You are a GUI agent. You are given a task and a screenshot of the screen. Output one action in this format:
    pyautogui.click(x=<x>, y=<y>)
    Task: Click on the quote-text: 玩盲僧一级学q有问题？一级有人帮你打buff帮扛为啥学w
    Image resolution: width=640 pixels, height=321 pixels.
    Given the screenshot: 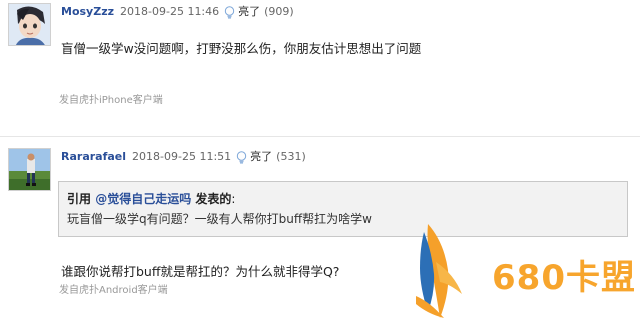 What is the action you would take?
    pyautogui.click(x=219, y=219)
    